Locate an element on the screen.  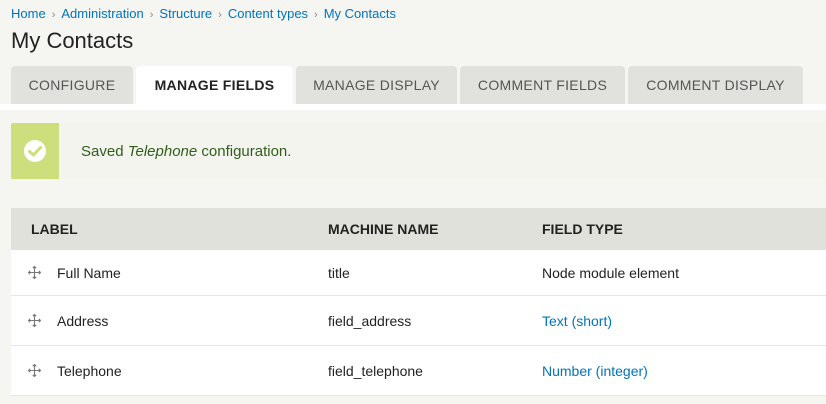
header-machine-name: MACHINE NAME is located at coordinates (435, 229).